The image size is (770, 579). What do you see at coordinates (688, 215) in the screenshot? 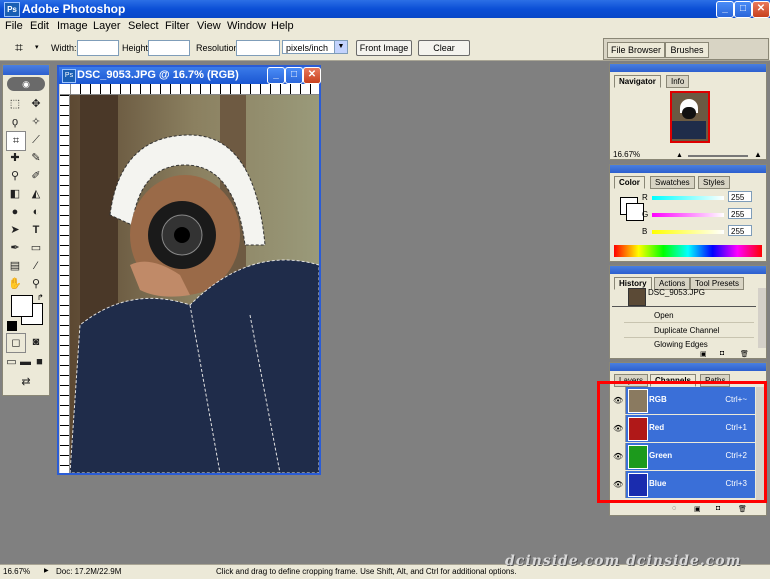
I see `green-slider` at bounding box center [688, 215].